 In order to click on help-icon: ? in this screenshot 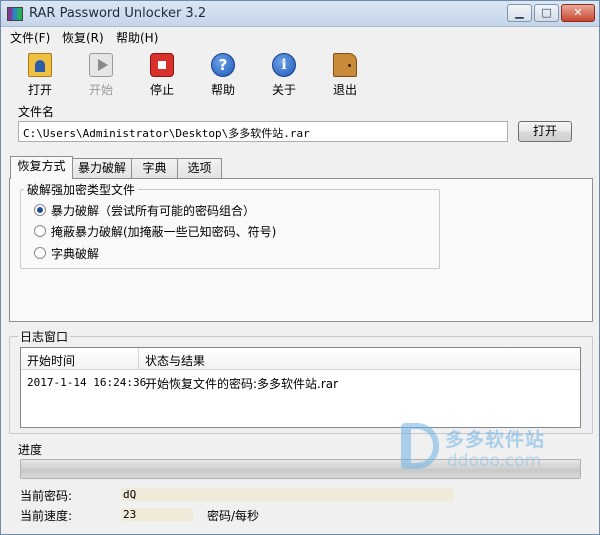, I will do `click(223, 65)`.